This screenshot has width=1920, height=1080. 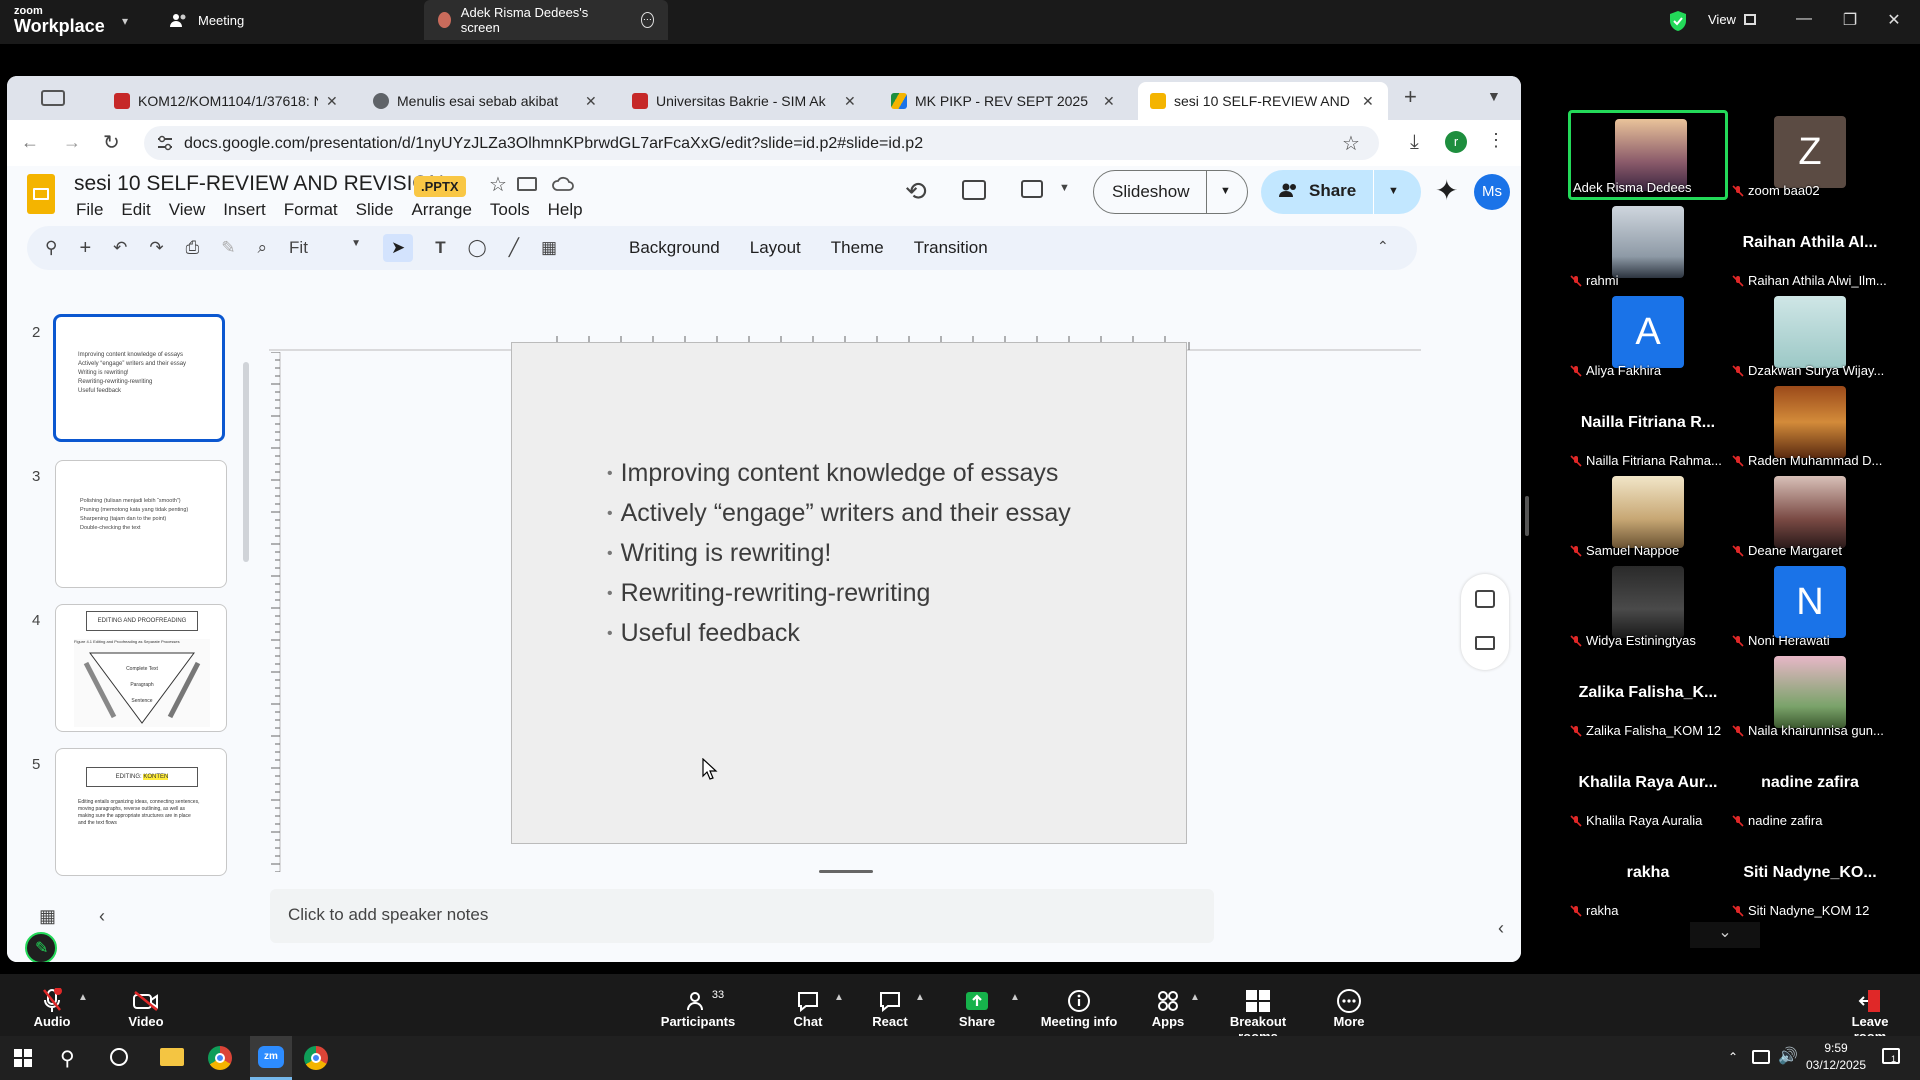 What do you see at coordinates (1485, 599) in the screenshot?
I see `explore-icon` at bounding box center [1485, 599].